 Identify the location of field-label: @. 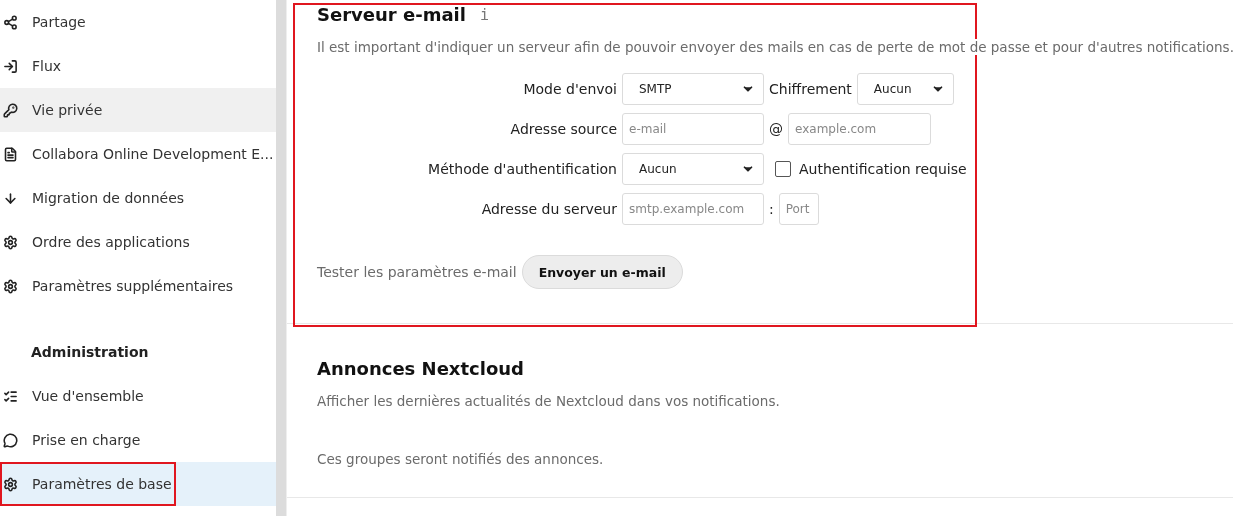
(776, 129).